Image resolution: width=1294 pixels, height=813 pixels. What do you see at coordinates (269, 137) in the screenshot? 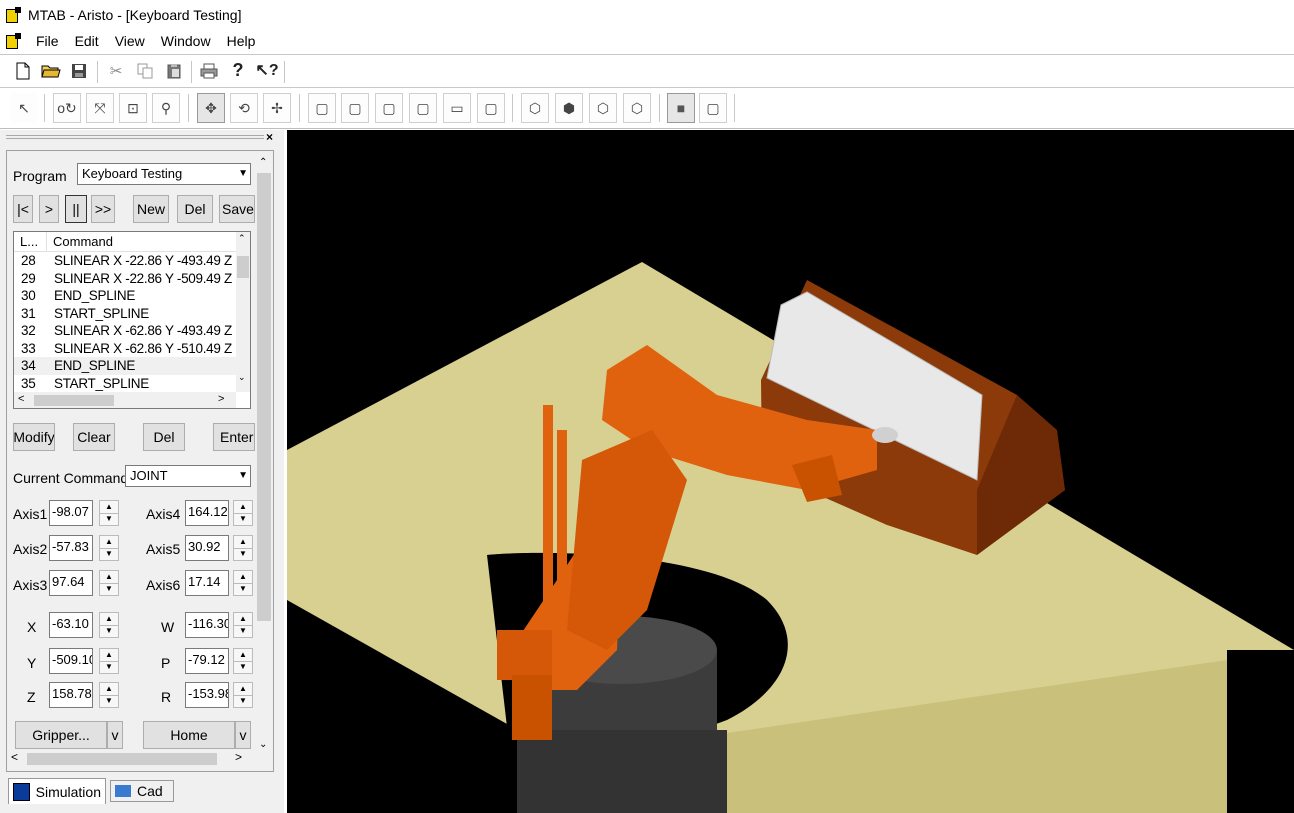
I see `panel-close-icon: ×` at bounding box center [269, 137].